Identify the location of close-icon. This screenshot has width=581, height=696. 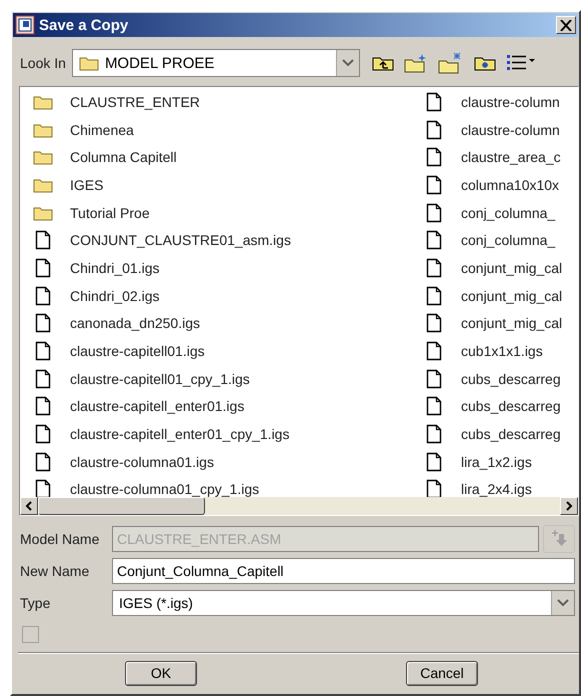
(566, 25).